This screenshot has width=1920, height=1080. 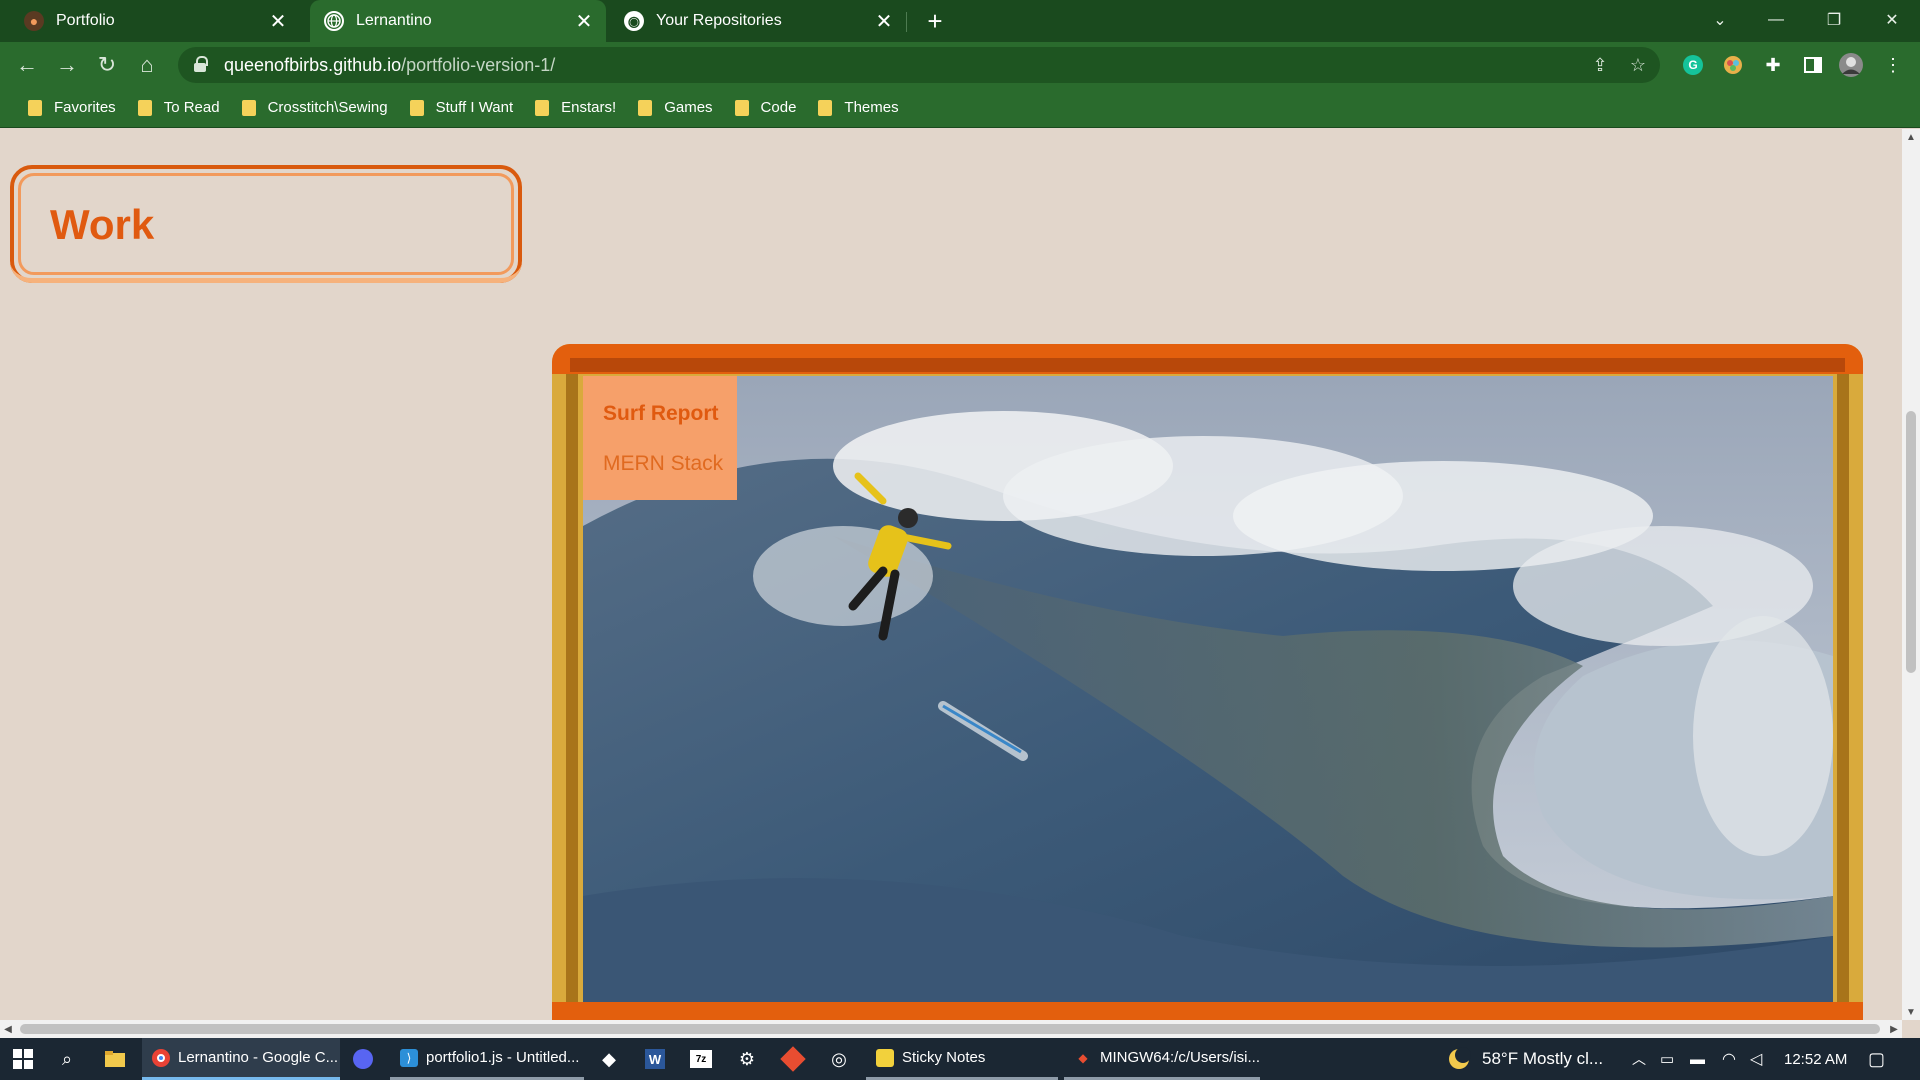 I want to click on scroll-down-arrow-icon: ▼, so click(x=1911, y=1012).